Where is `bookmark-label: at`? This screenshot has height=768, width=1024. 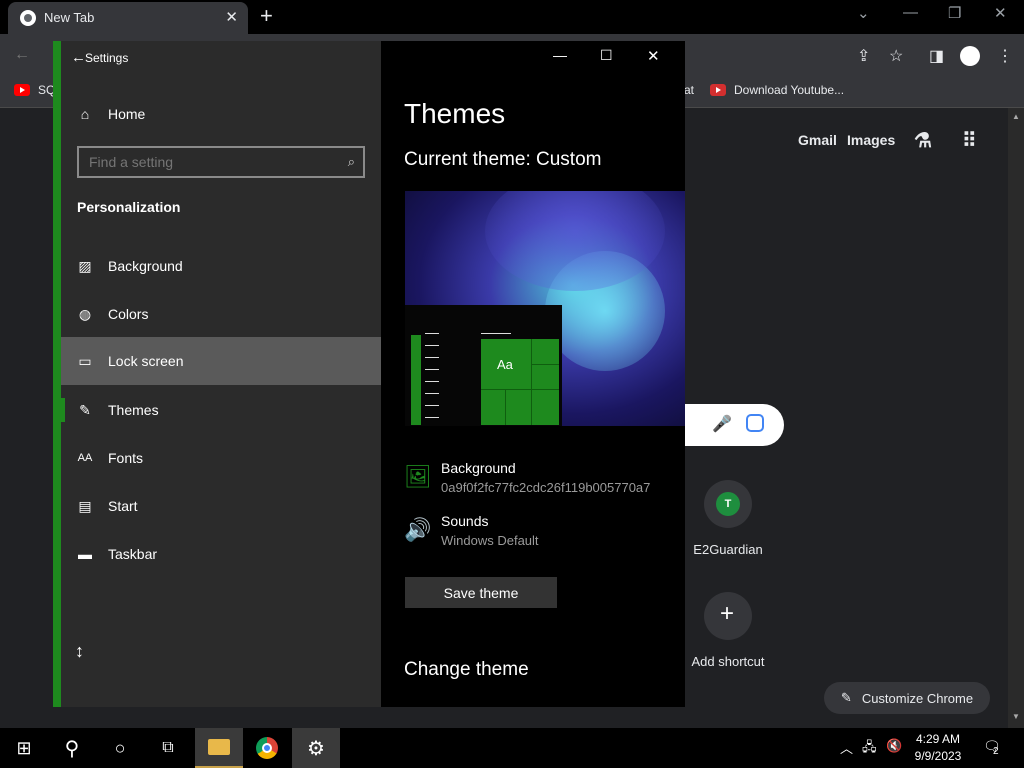
bookmark-label: at is located at coordinates (689, 90).